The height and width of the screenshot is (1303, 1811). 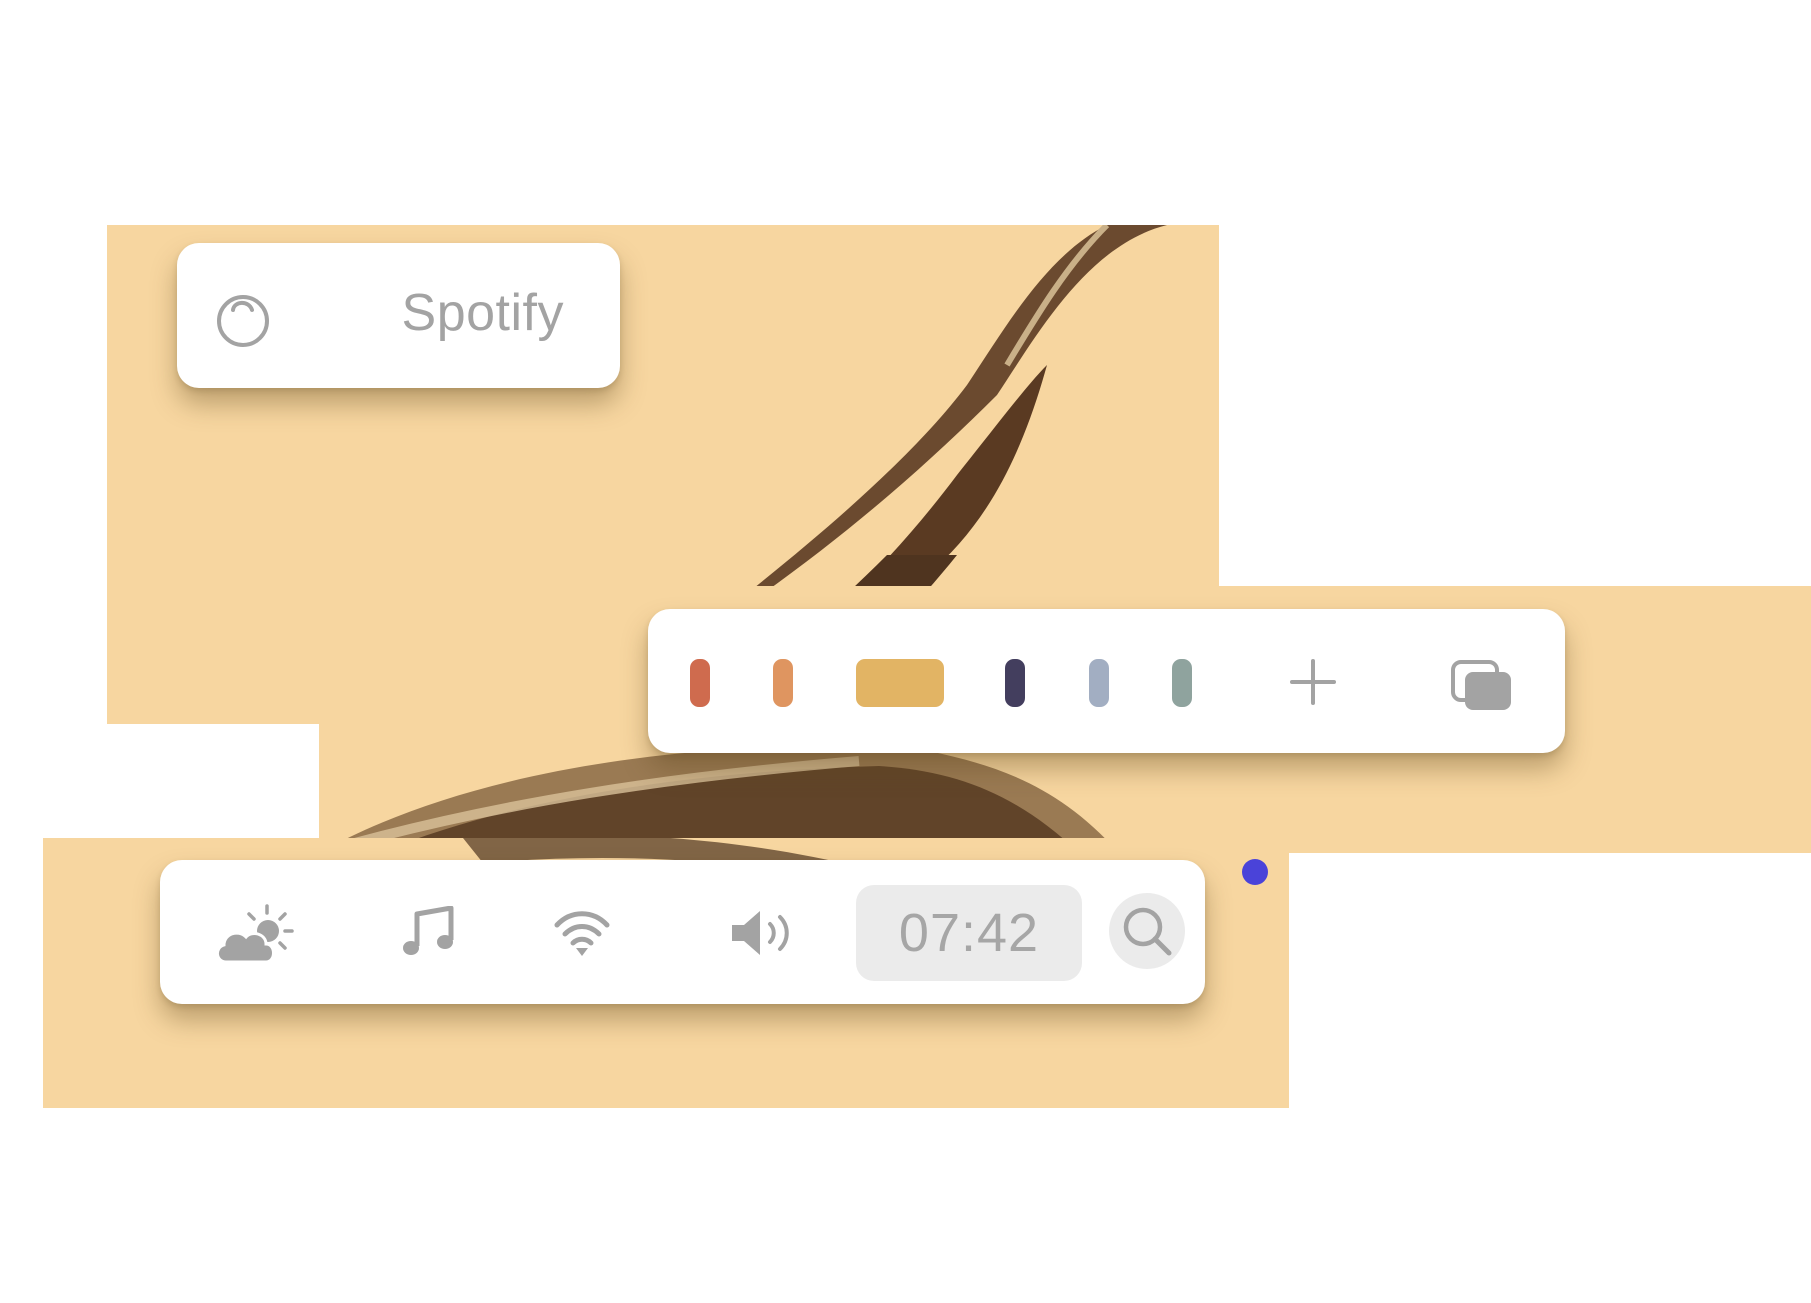 What do you see at coordinates (582, 934) in the screenshot?
I see `wifi-icon` at bounding box center [582, 934].